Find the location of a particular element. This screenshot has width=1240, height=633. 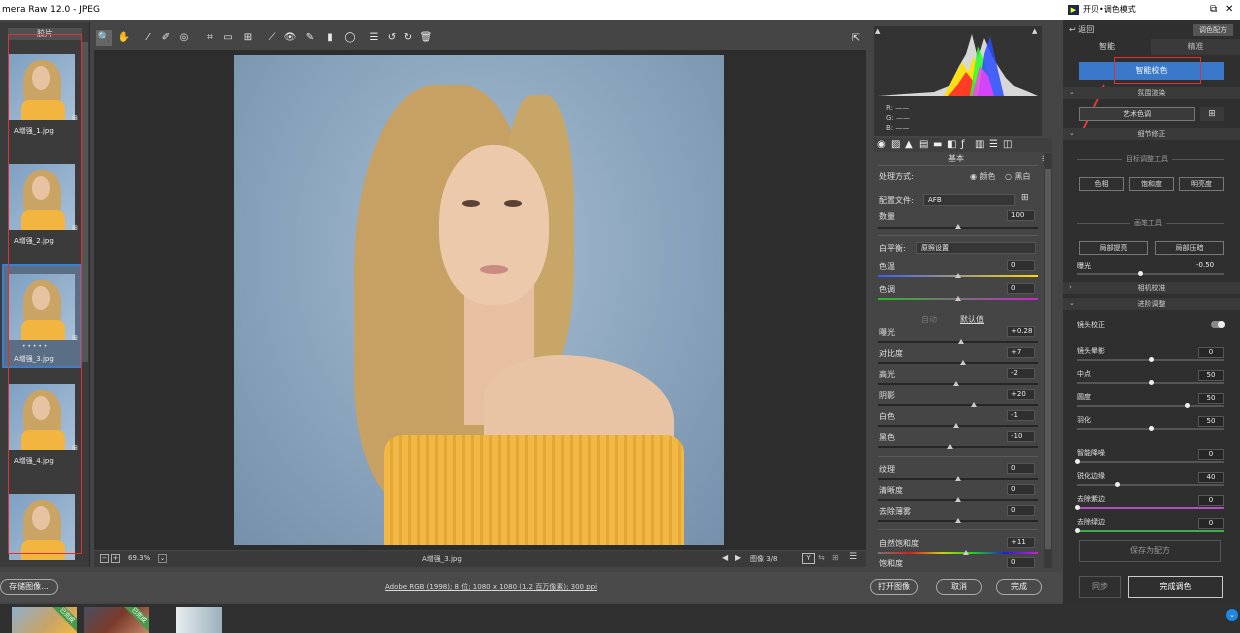

swap-icon: ⇆ is located at coordinates (821, 557).